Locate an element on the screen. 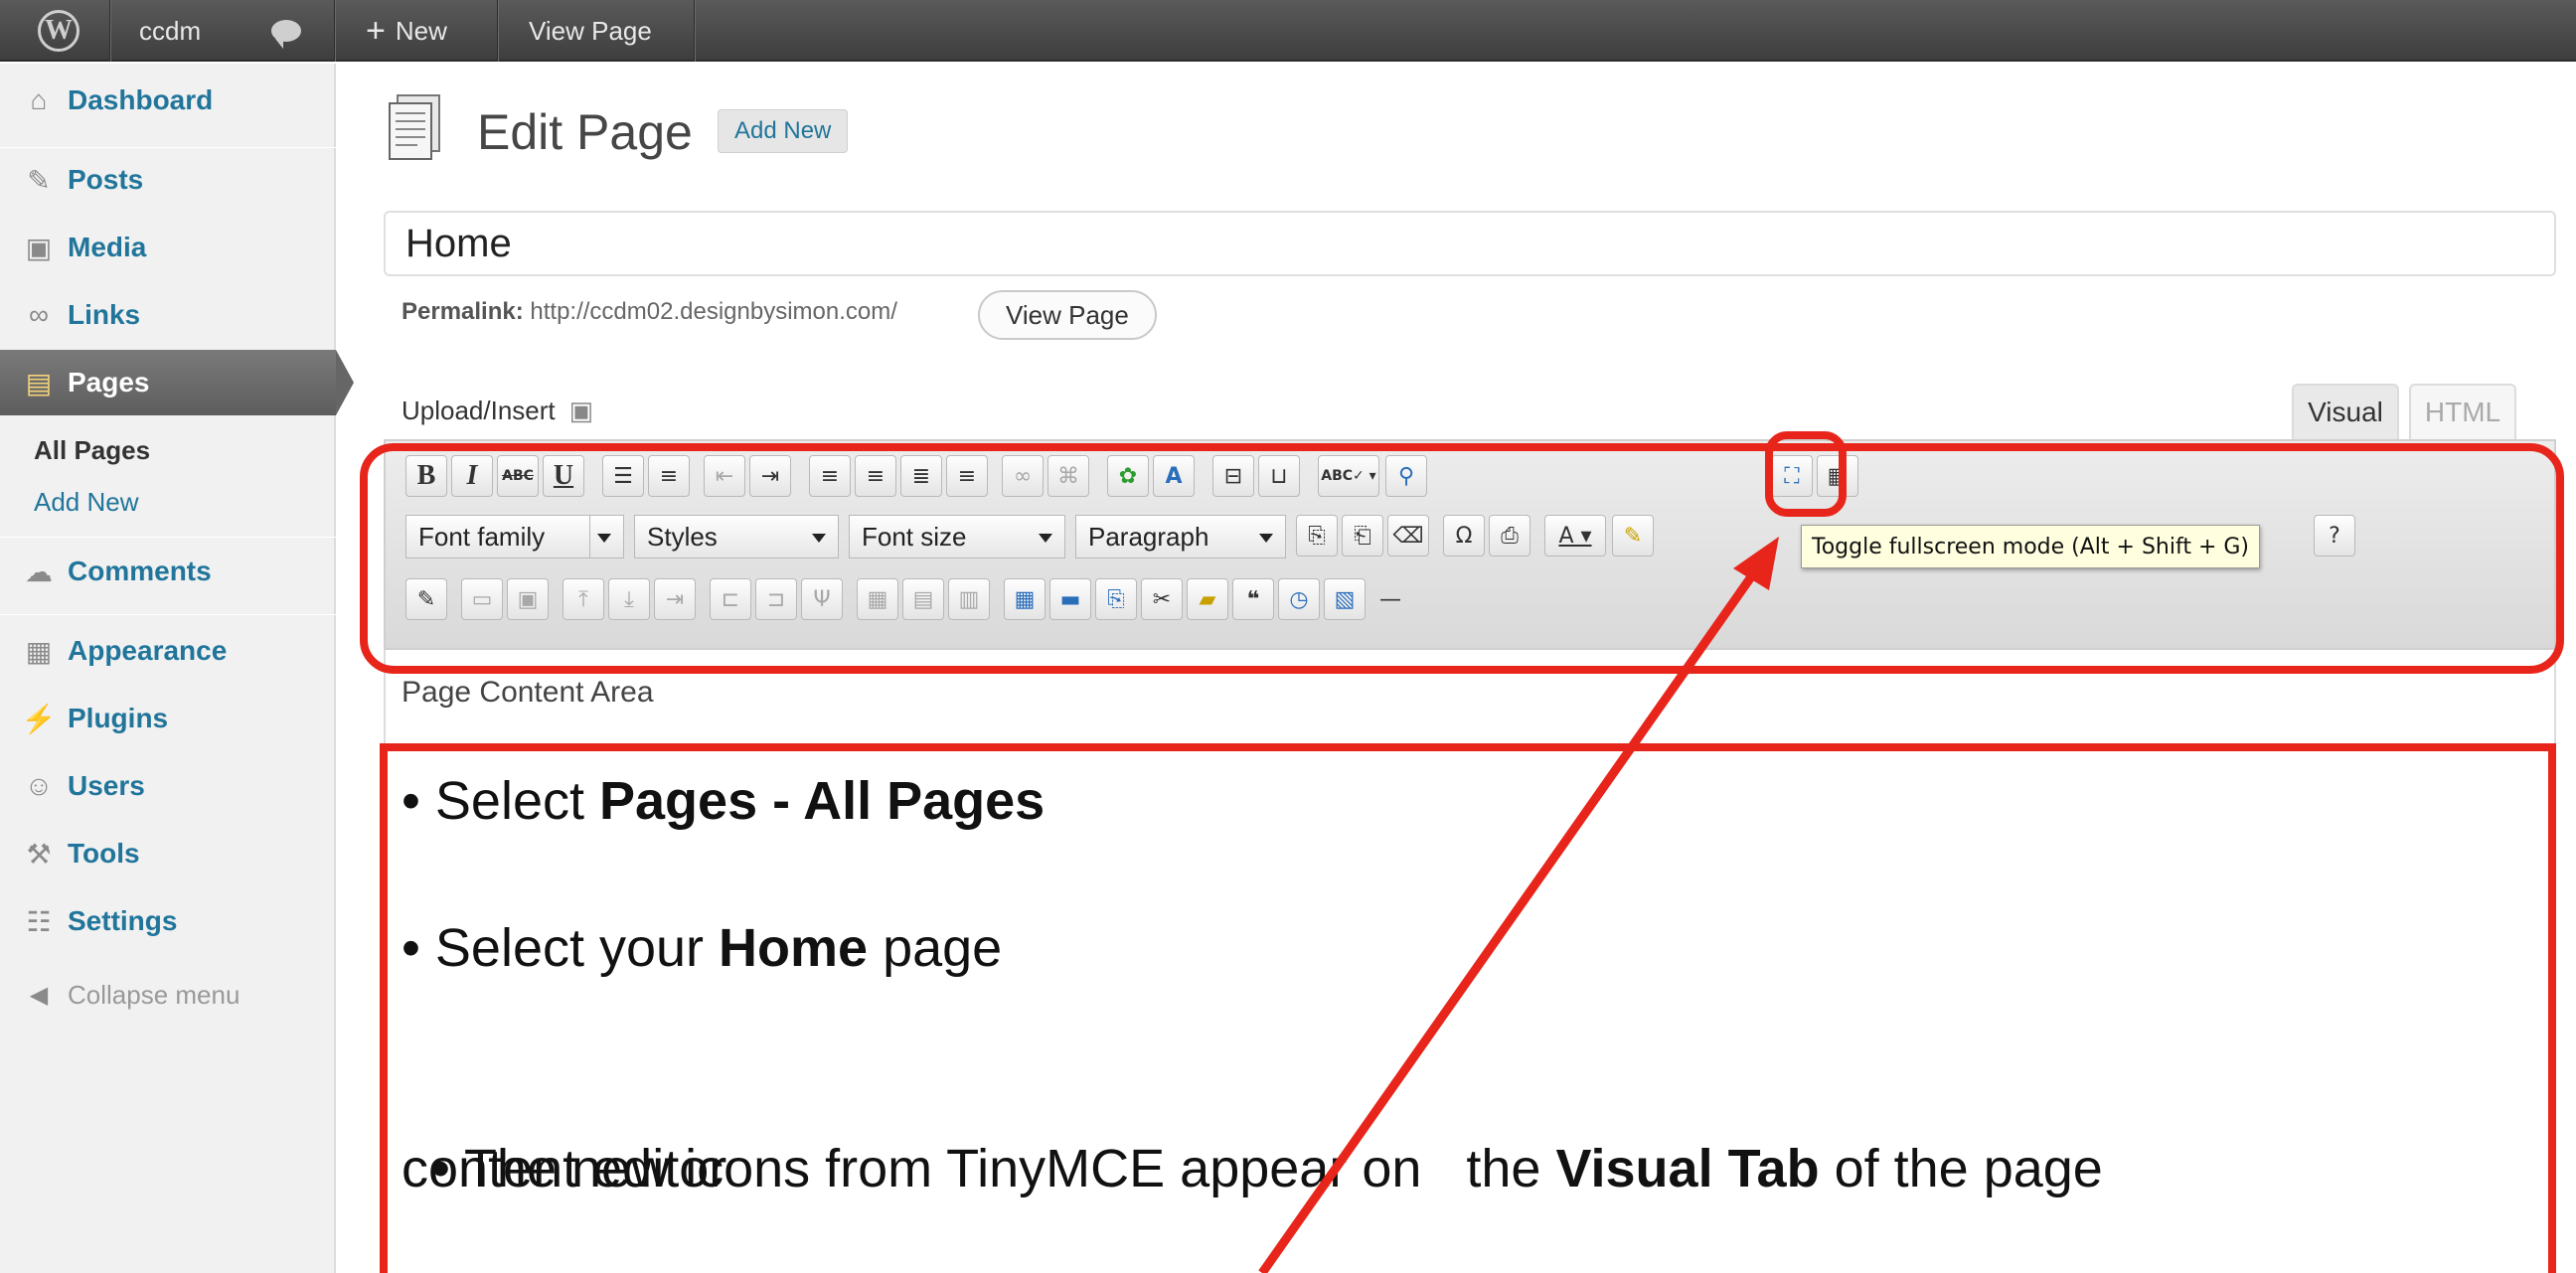  sidebar-item-settings: ☷ Settings is located at coordinates (168, 921).